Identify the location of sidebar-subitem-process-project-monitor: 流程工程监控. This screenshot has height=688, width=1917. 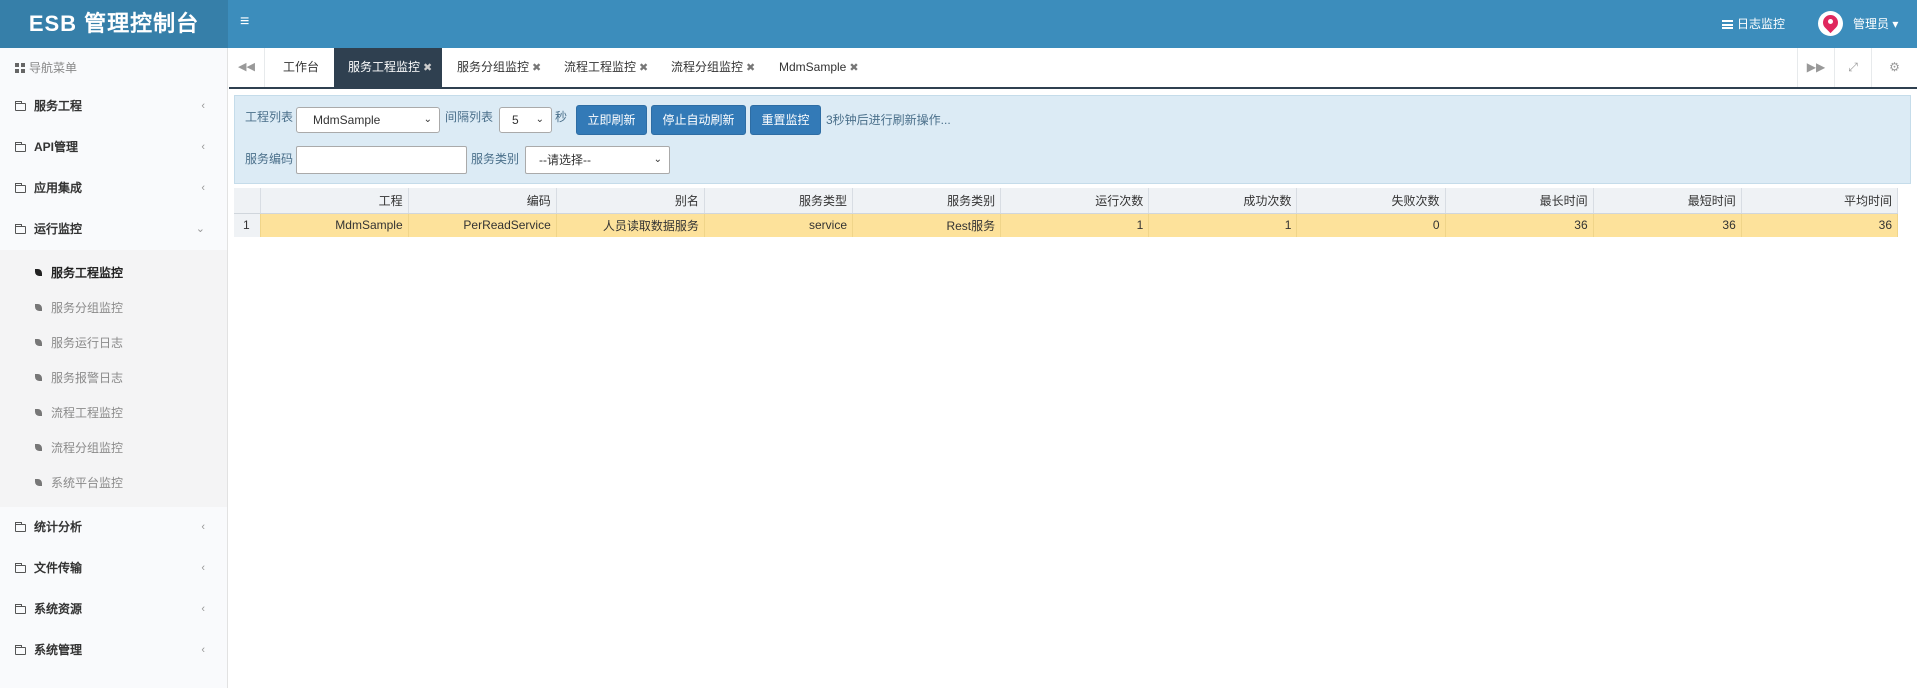
(113, 413).